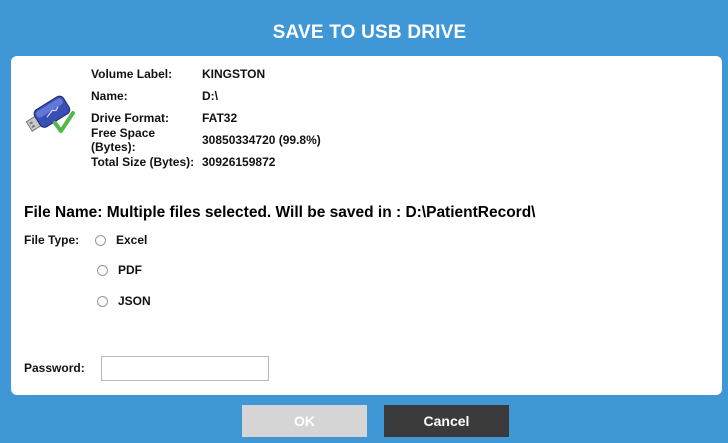 The width and height of the screenshot is (728, 443). Describe the element at coordinates (132, 74) in the screenshot. I see `volume-label-label: Volume Label:` at that location.